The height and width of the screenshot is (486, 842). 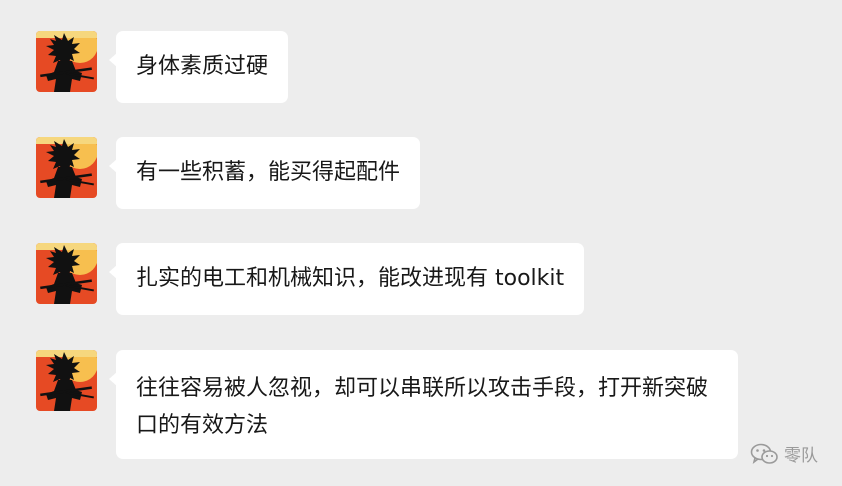 I want to click on message-text: 扎实的电工和机械知识，能改进现有 toolkit, so click(x=350, y=278).